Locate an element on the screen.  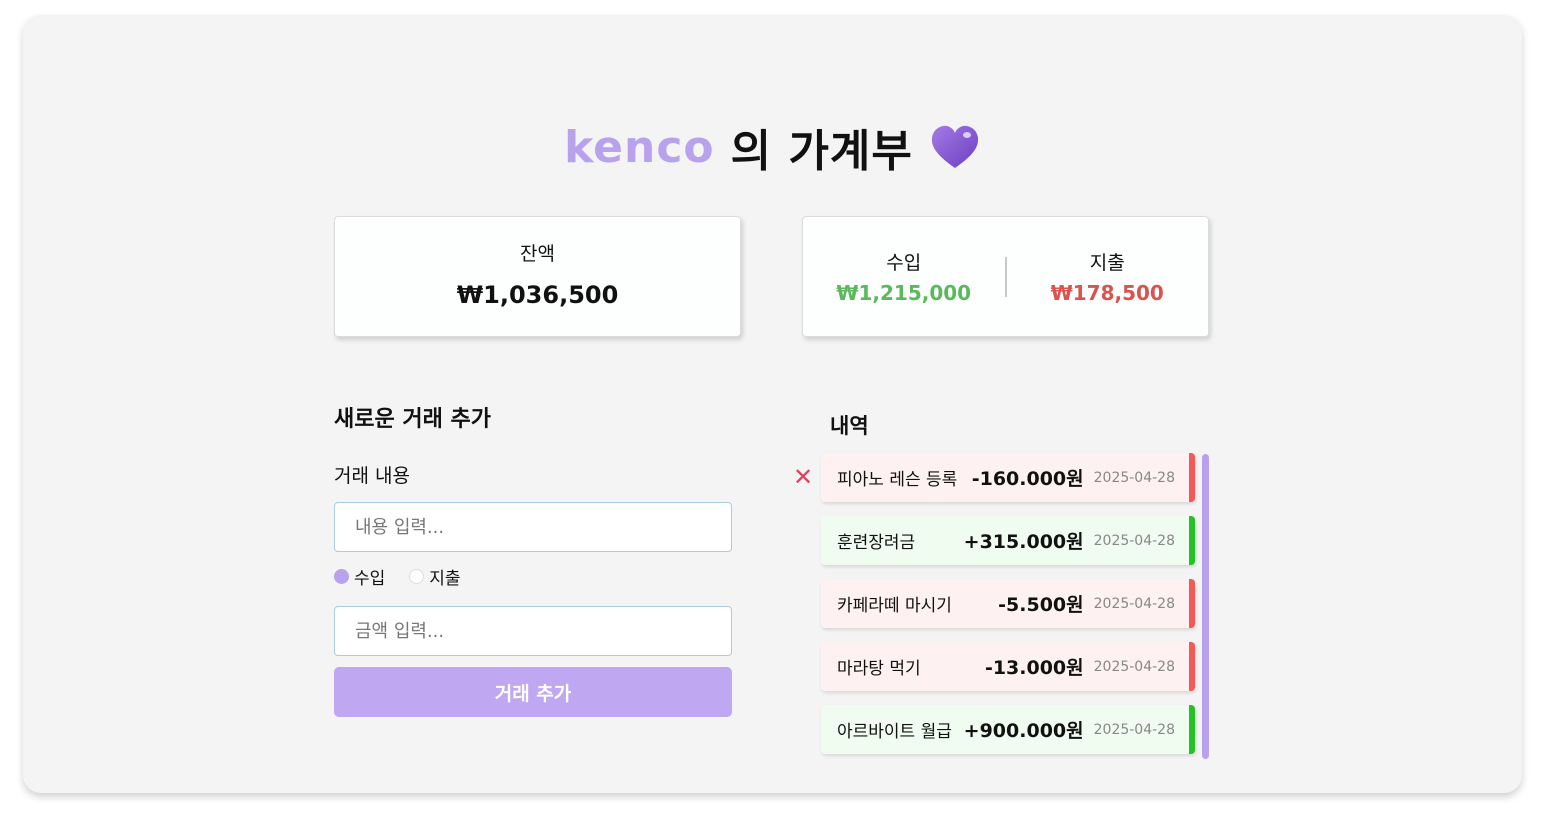
expense-value: ₩178,500 is located at coordinates (1107, 293).